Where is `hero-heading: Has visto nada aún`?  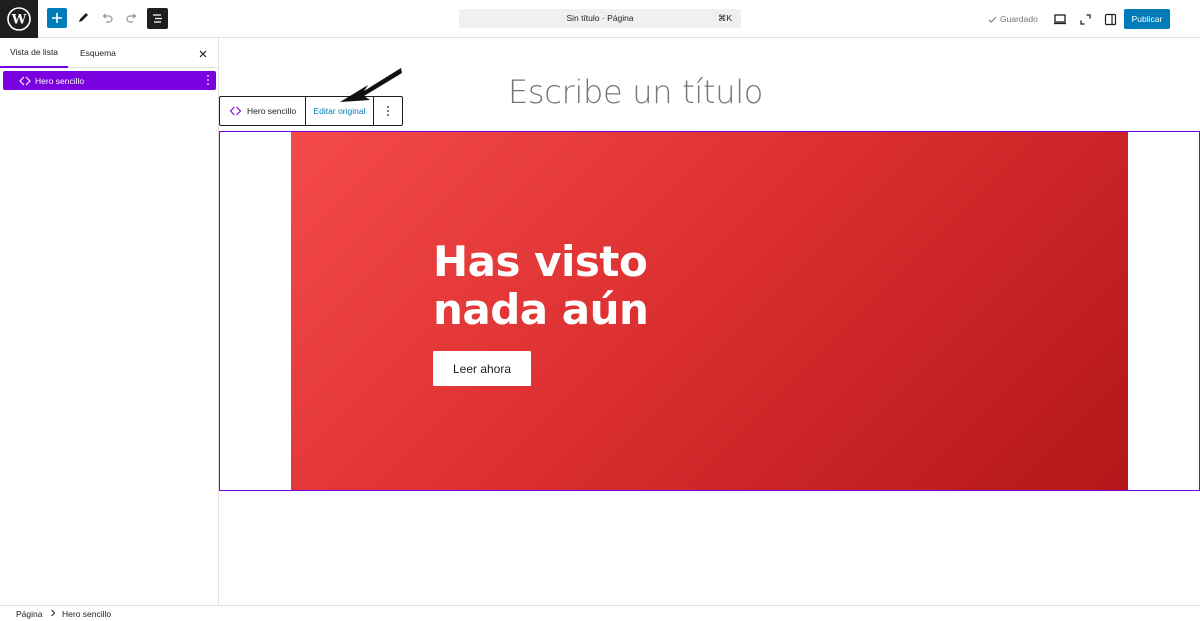 hero-heading: Has visto nada aún is located at coordinates (593, 286).